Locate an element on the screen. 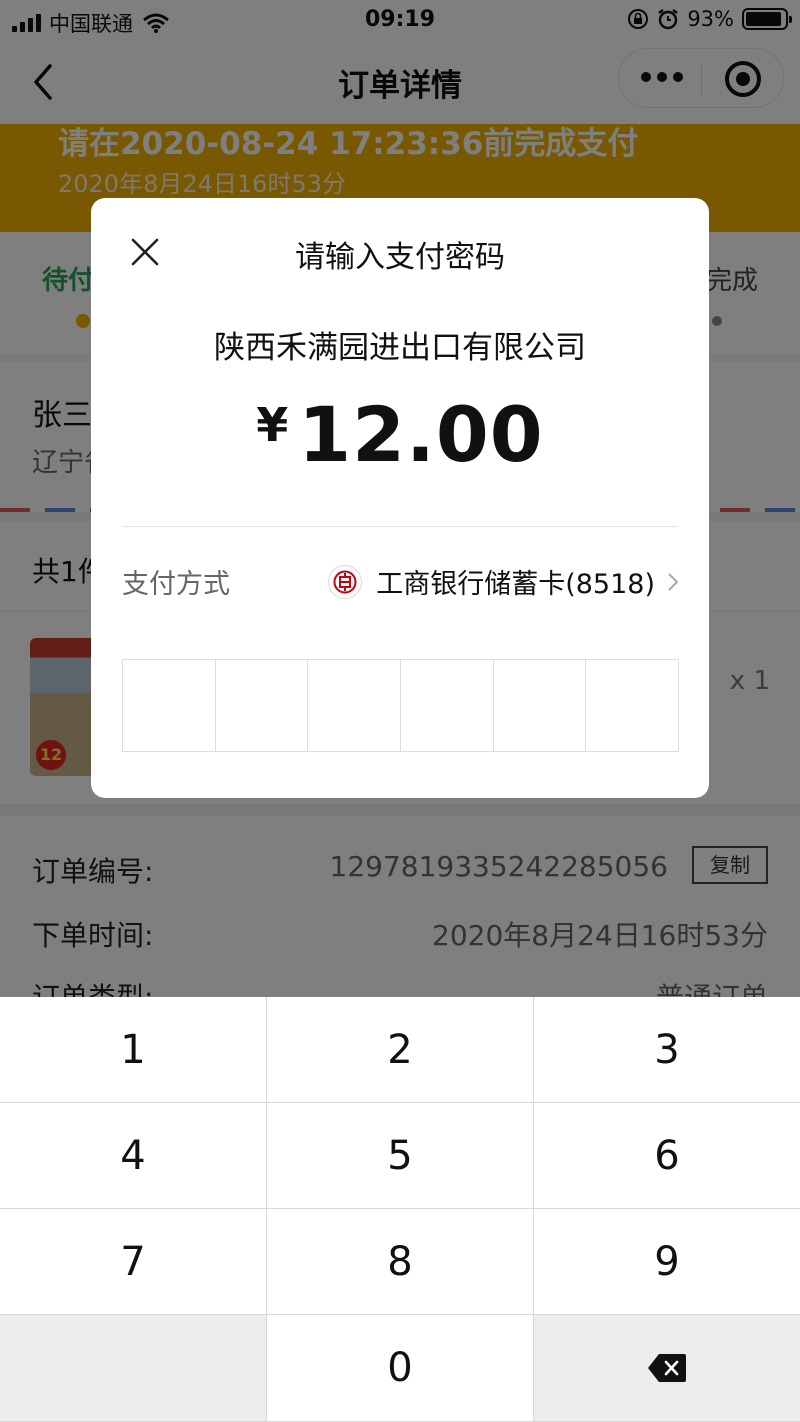 Image resolution: width=800 pixels, height=1422 pixels. icbc-logo-icon is located at coordinates (345, 581).